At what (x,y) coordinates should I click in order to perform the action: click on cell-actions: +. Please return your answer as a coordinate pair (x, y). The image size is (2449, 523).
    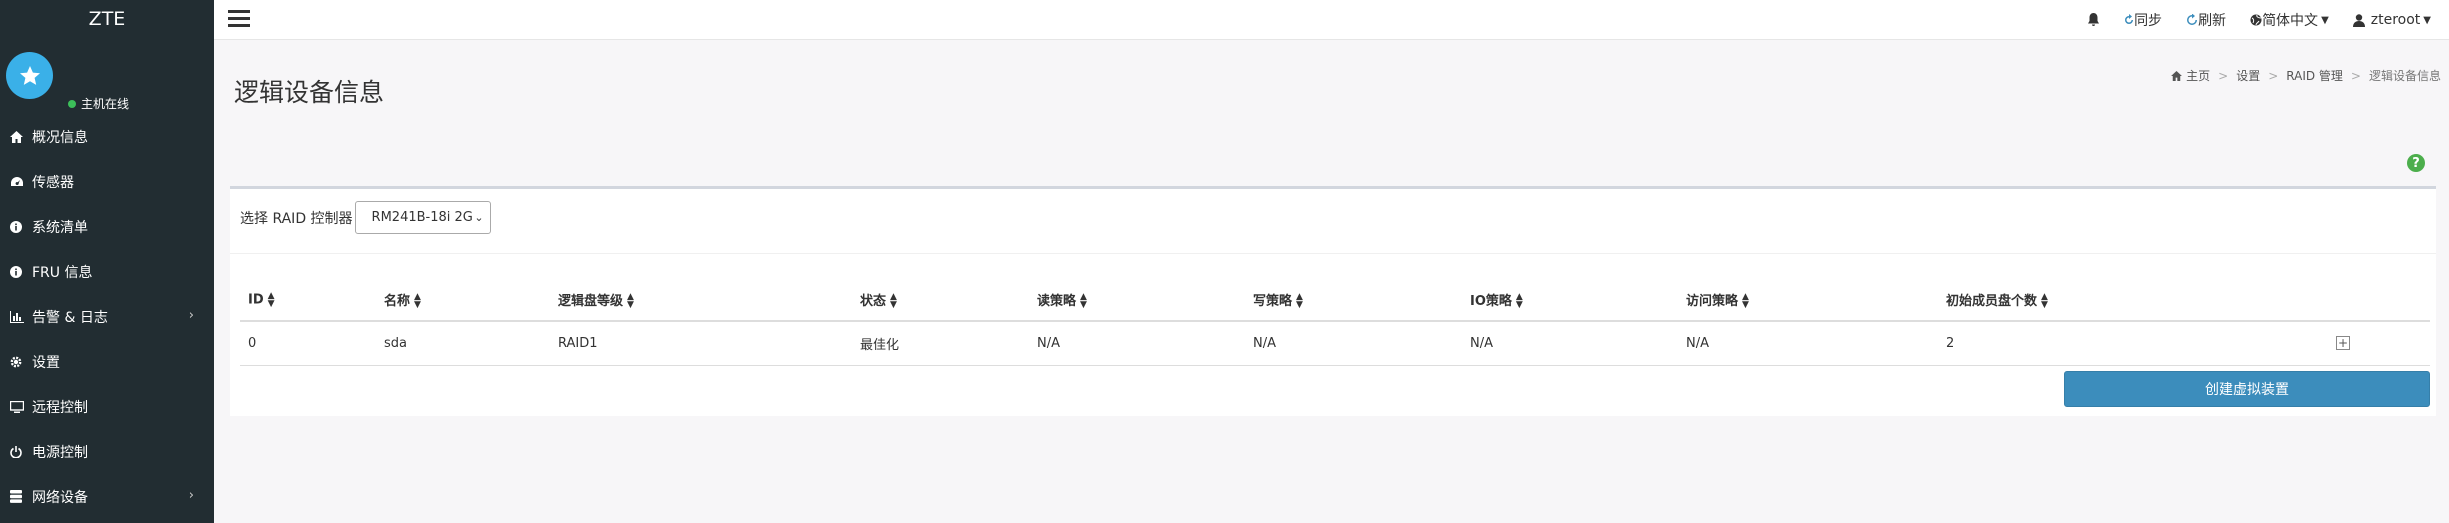
    Looking at the image, I should click on (2379, 343).